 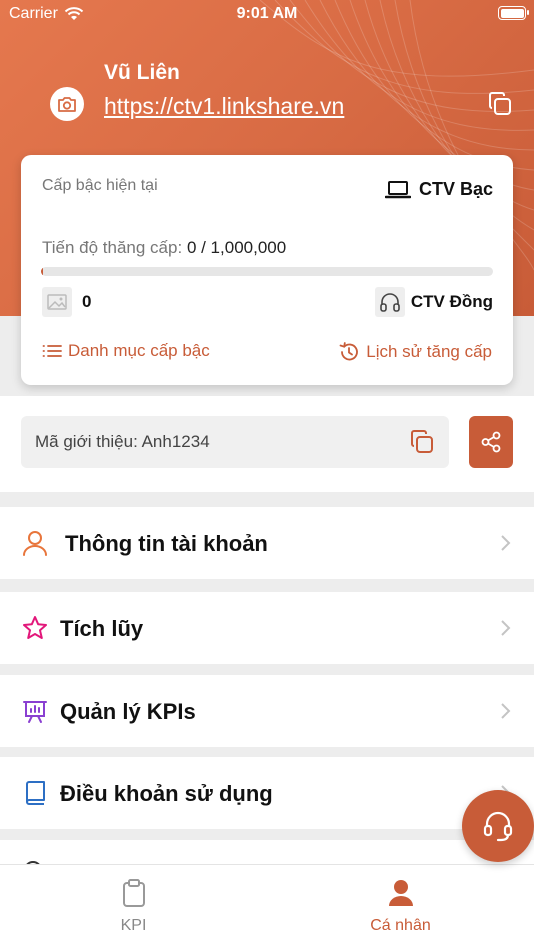 I want to click on status-time: 9:01 AM, so click(x=267, y=13).